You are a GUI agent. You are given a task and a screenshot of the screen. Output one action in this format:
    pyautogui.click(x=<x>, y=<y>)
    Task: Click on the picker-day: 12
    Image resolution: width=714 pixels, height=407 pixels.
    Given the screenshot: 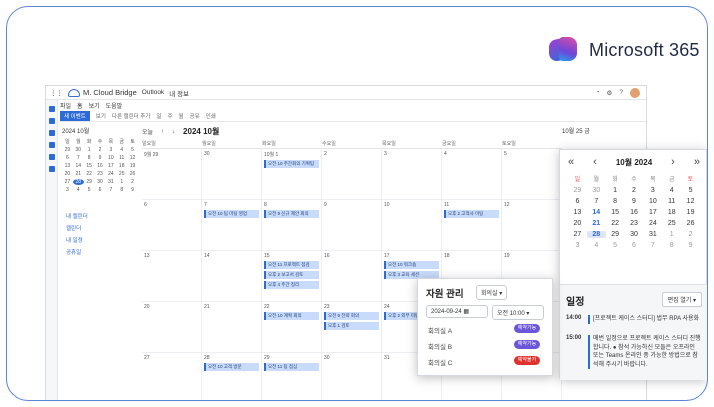 What is the action you would take?
    pyautogui.click(x=690, y=201)
    